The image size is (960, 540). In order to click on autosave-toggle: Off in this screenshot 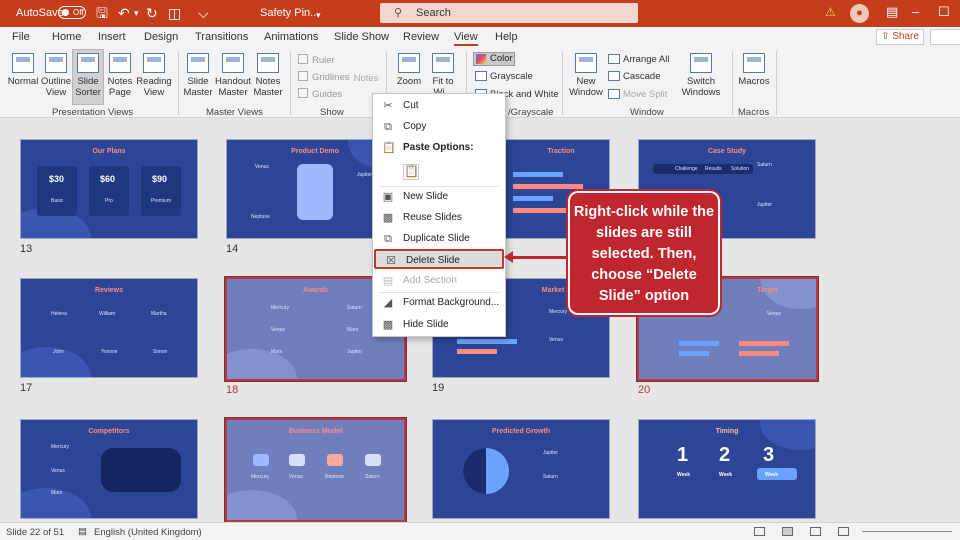, I will do `click(72, 12)`.